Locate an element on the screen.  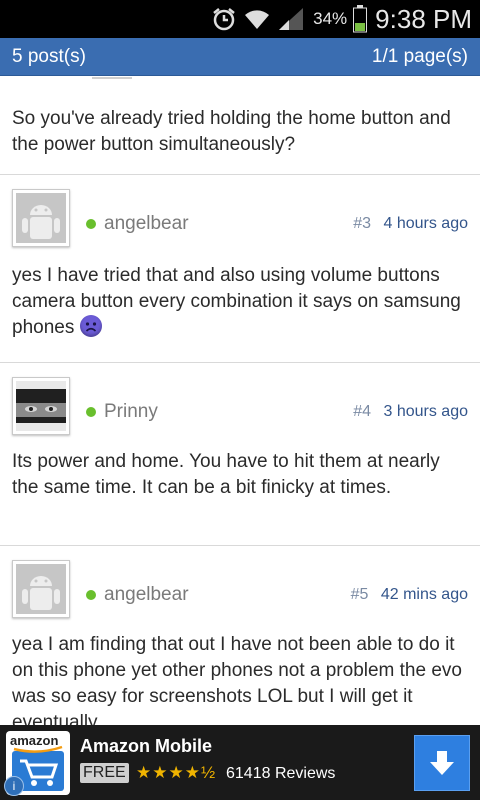
thread-header: 5 post(s) 1/1 page(s) is located at coordinates (240, 57).